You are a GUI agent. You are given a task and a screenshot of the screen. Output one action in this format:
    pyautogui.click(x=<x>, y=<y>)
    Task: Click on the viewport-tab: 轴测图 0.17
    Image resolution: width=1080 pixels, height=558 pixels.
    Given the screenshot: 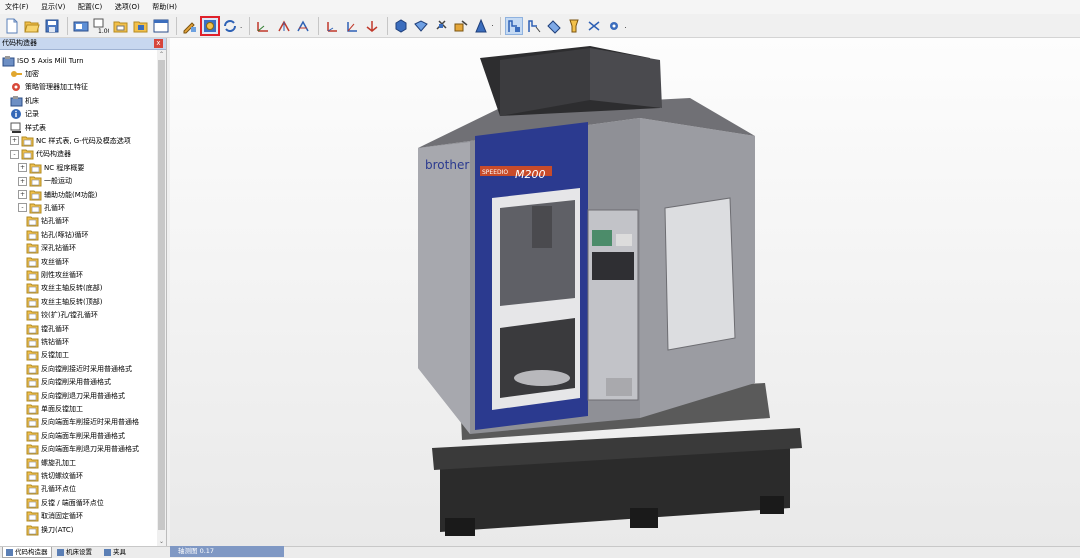 What is the action you would take?
    pyautogui.click(x=227, y=551)
    